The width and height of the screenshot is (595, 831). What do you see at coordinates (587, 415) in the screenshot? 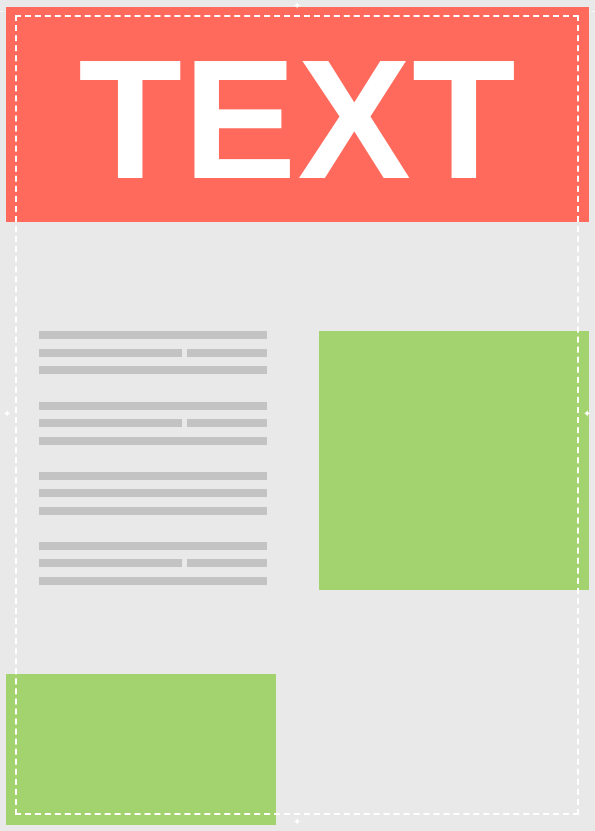
I see `resize-handle-right-icon: ✦` at bounding box center [587, 415].